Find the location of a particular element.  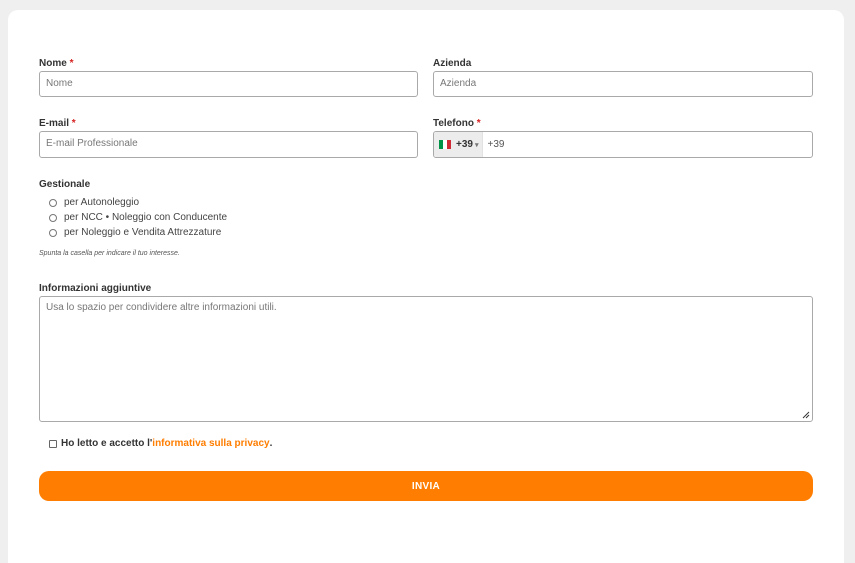

nome-input: Nome is located at coordinates (228, 84).